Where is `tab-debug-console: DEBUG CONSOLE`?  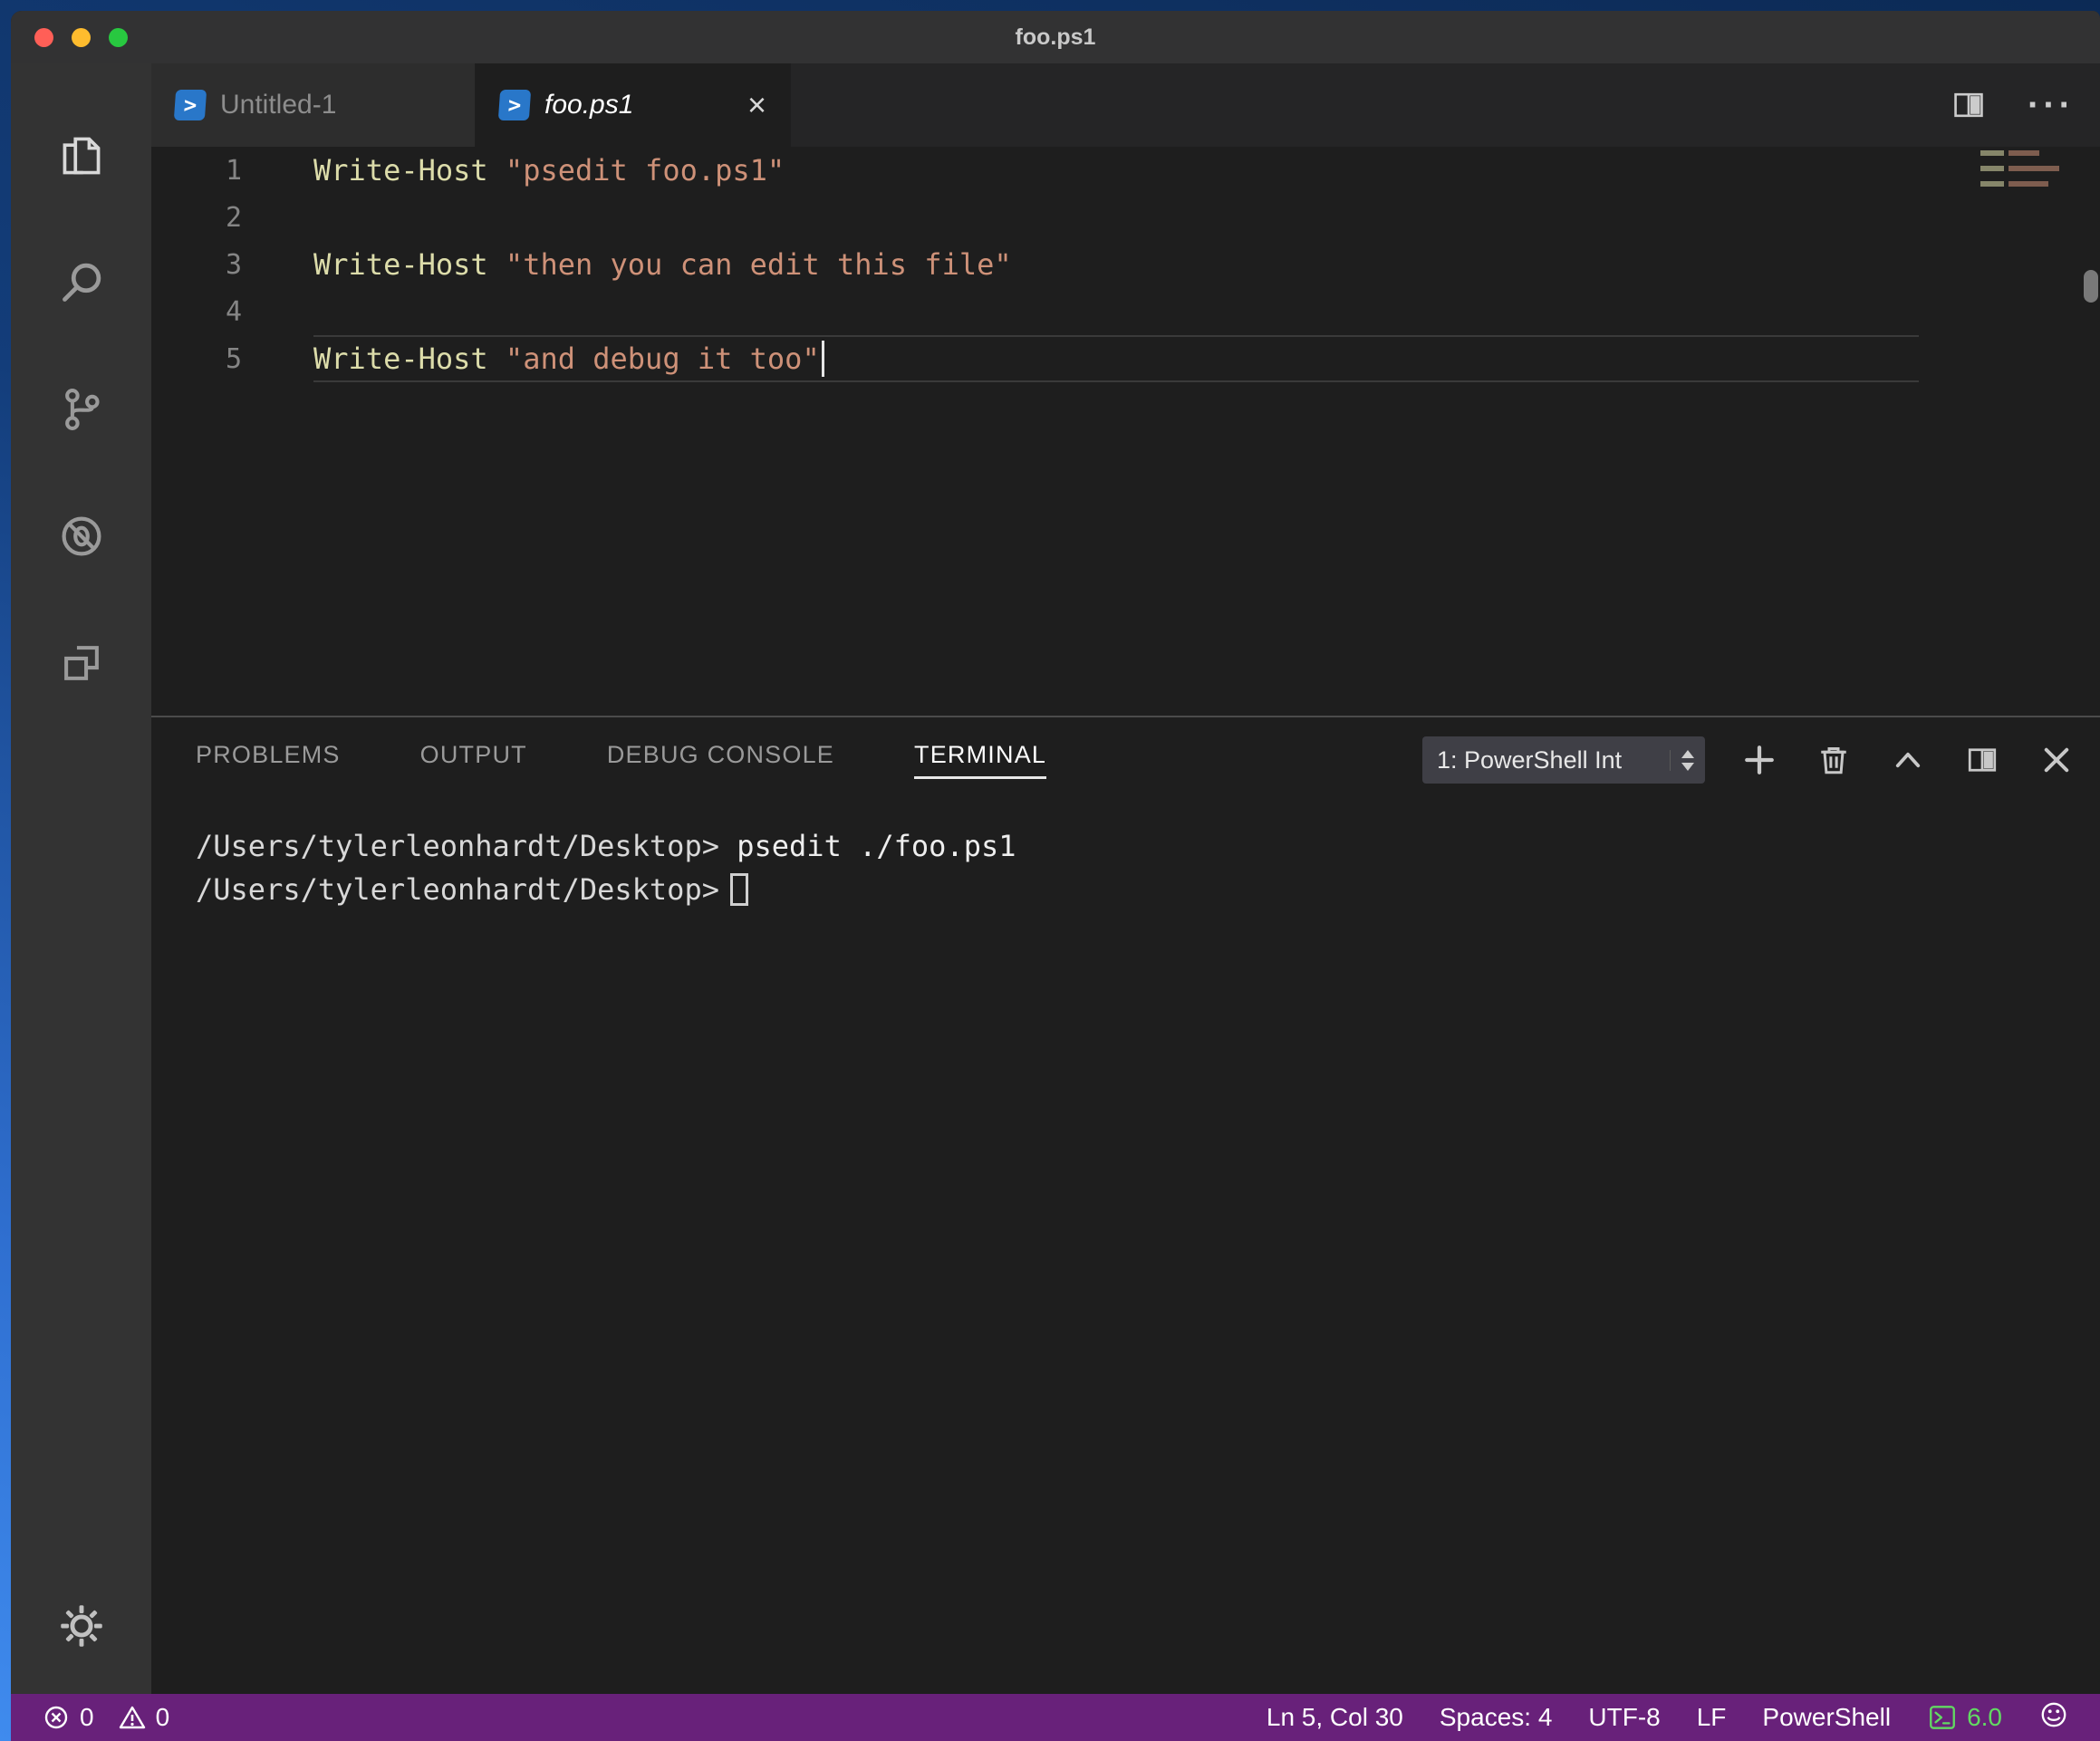
tab-debug-console: DEBUG CONSOLE is located at coordinates (720, 760).